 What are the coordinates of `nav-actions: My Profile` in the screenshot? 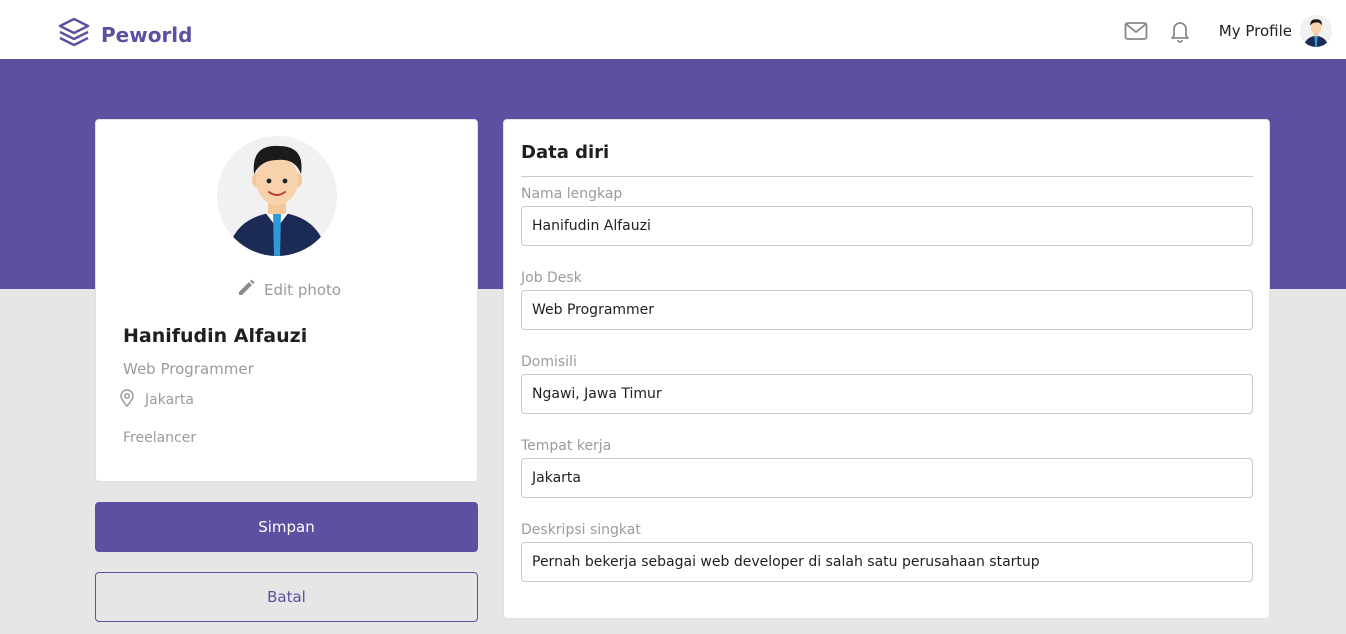 It's located at (1227, 31).